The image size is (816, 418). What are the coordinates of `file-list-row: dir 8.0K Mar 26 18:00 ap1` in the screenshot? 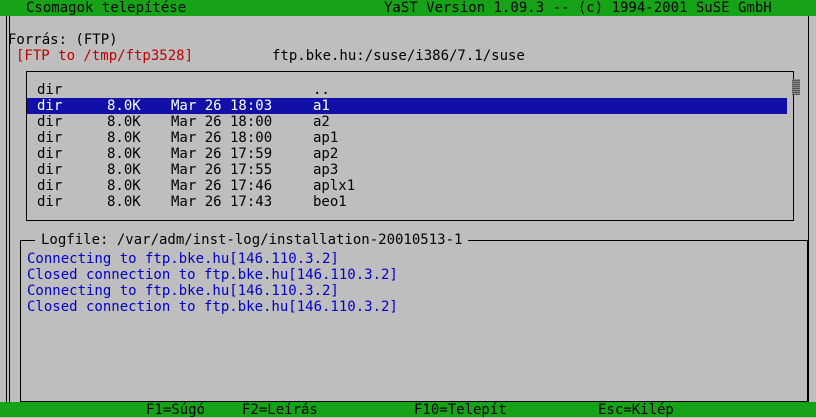 It's located at (407, 138).